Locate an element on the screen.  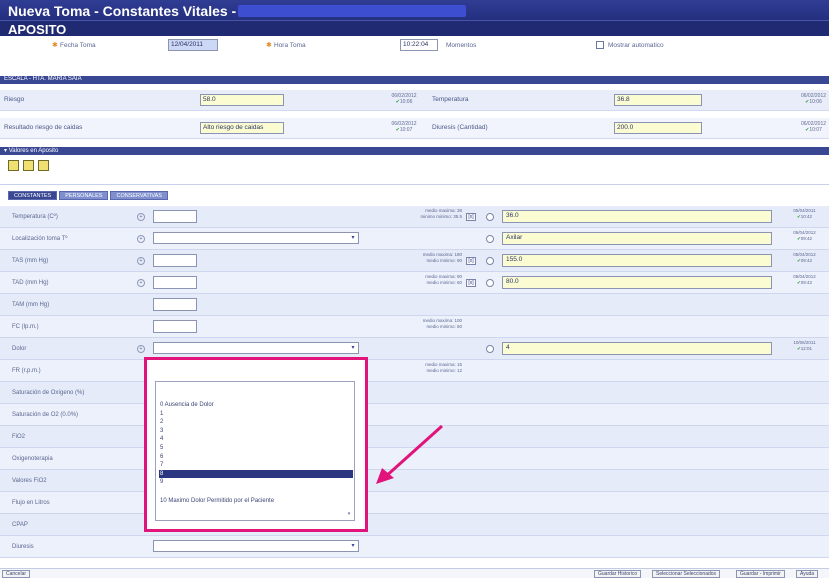
form-subtitle: APOSITO is located at coordinates (37, 29).